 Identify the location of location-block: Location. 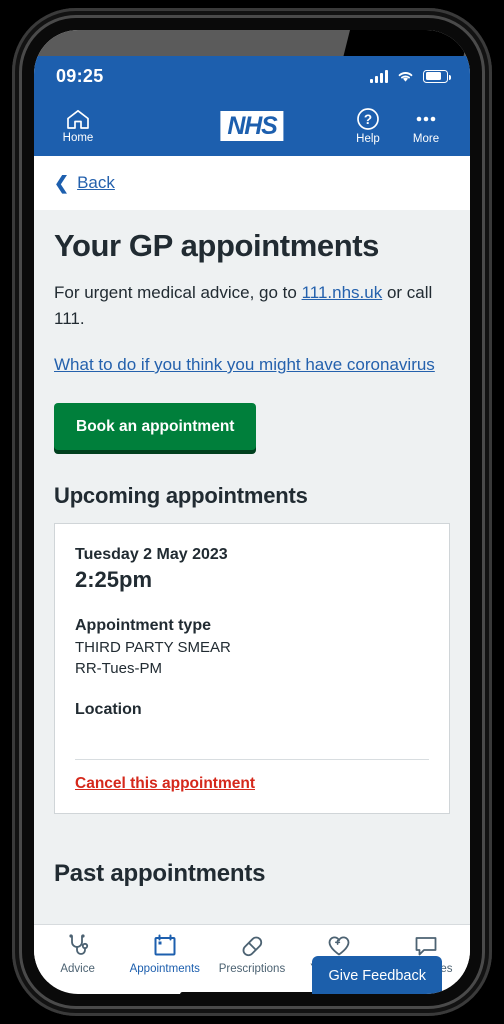
(252, 722).